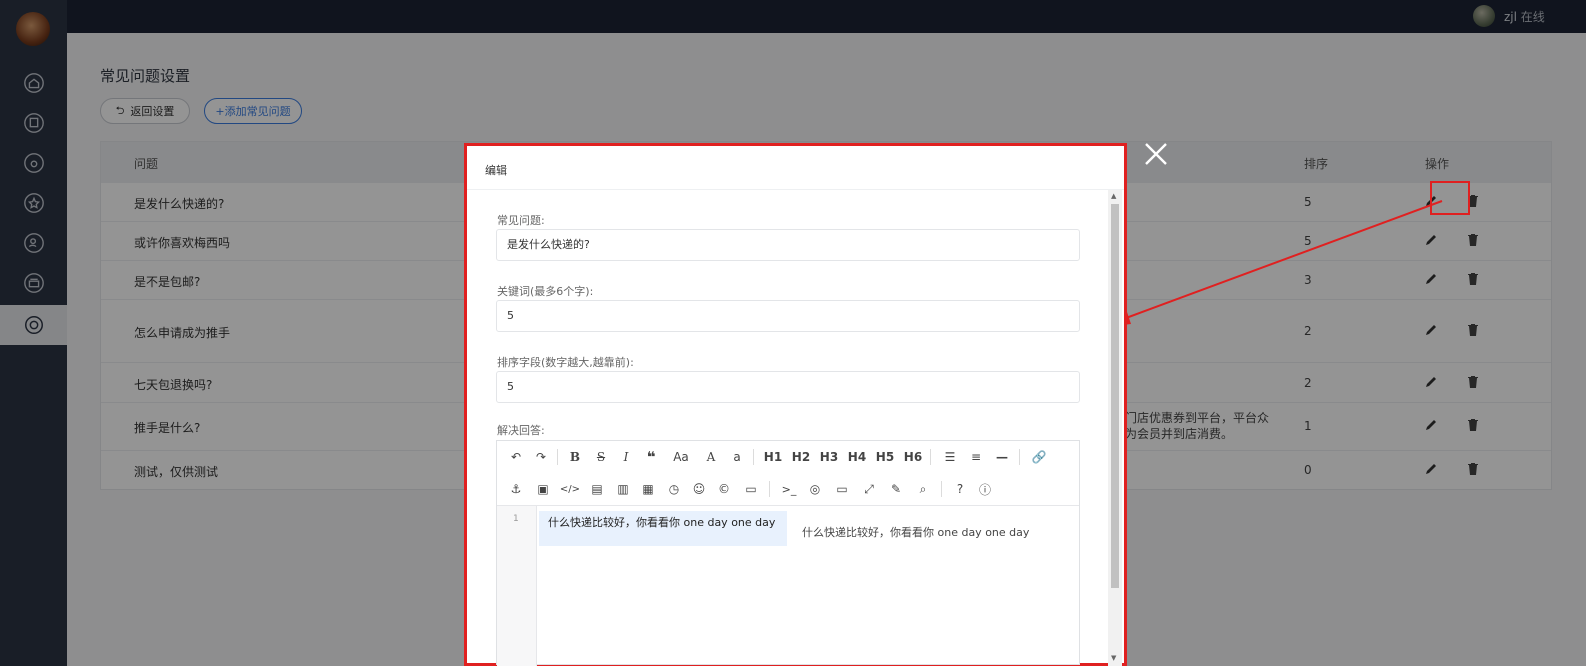 This screenshot has width=1586, height=666. What do you see at coordinates (842, 489) in the screenshot?
I see `preview-icon: ▭` at bounding box center [842, 489].